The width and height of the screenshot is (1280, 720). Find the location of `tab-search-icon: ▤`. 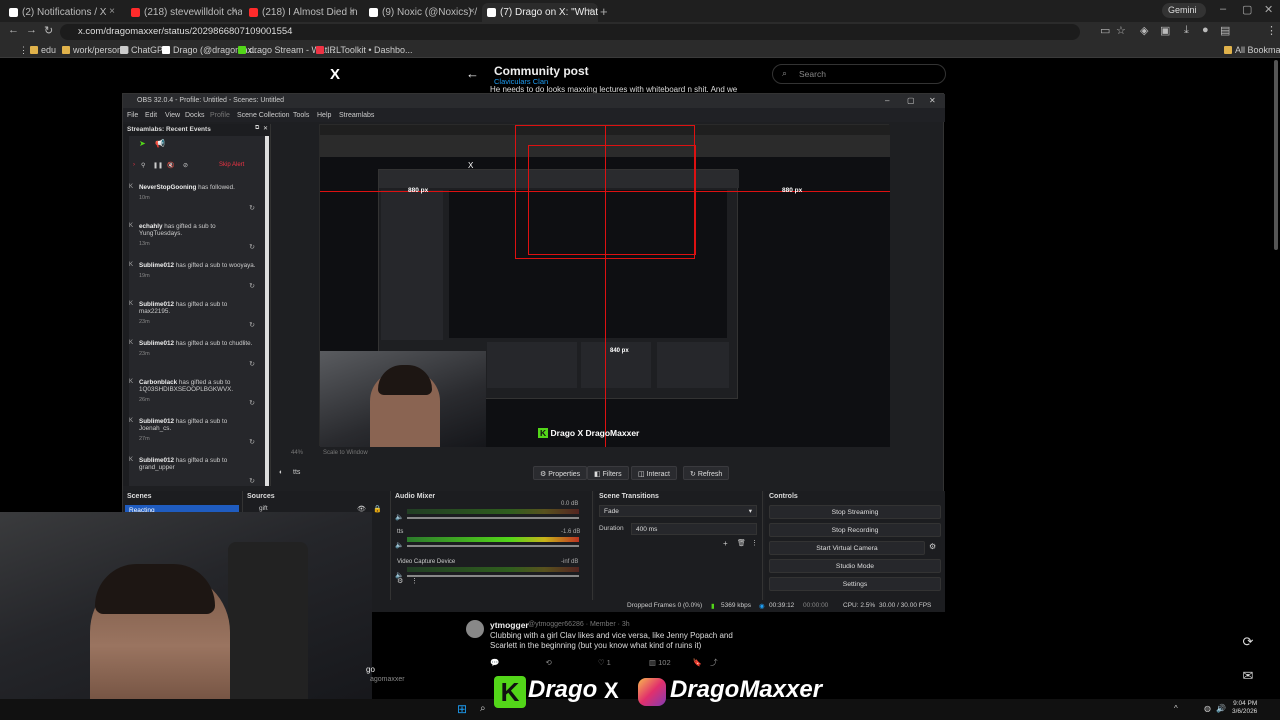

tab-search-icon: ▤ is located at coordinates (1225, 30).